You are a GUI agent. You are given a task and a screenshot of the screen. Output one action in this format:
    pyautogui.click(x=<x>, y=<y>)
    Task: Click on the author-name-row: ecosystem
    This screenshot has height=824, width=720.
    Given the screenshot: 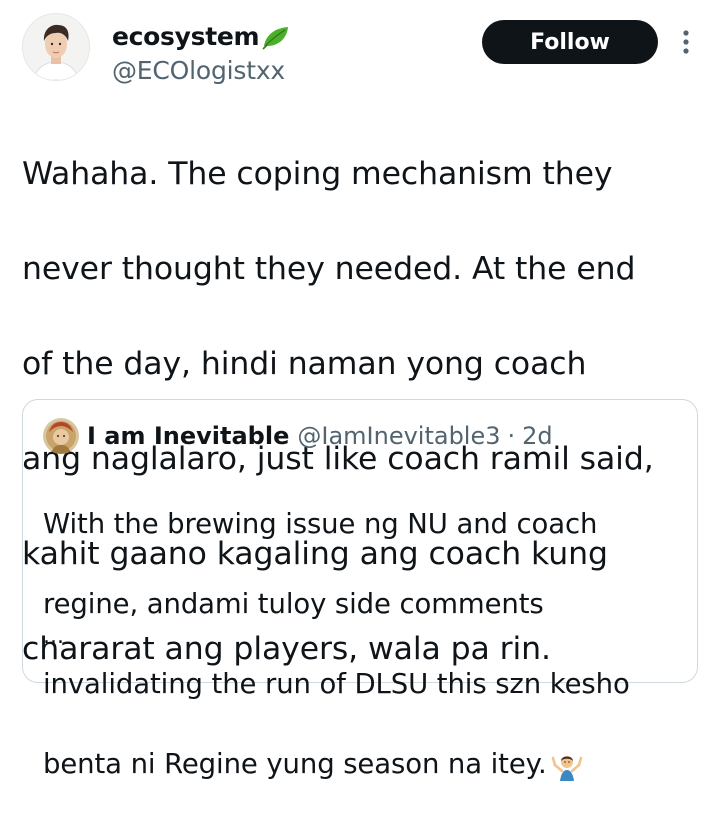 What is the action you would take?
    pyautogui.click(x=201, y=36)
    